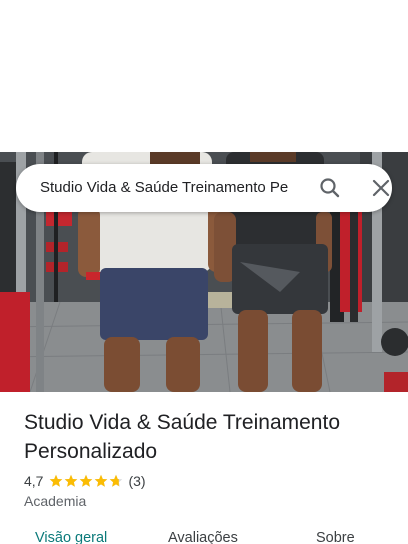 The height and width of the screenshot is (544, 408). What do you see at coordinates (71, 537) in the screenshot?
I see `tab-overview: Visão geral` at bounding box center [71, 537].